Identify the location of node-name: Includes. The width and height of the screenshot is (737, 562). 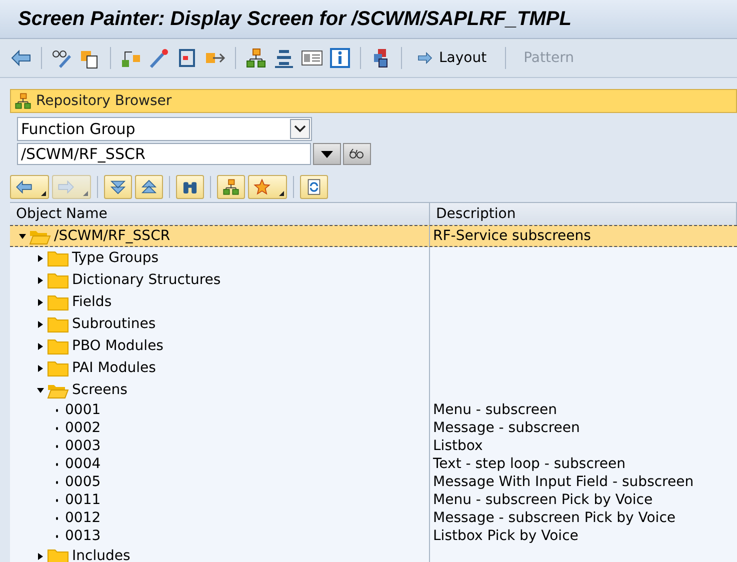
(101, 555).